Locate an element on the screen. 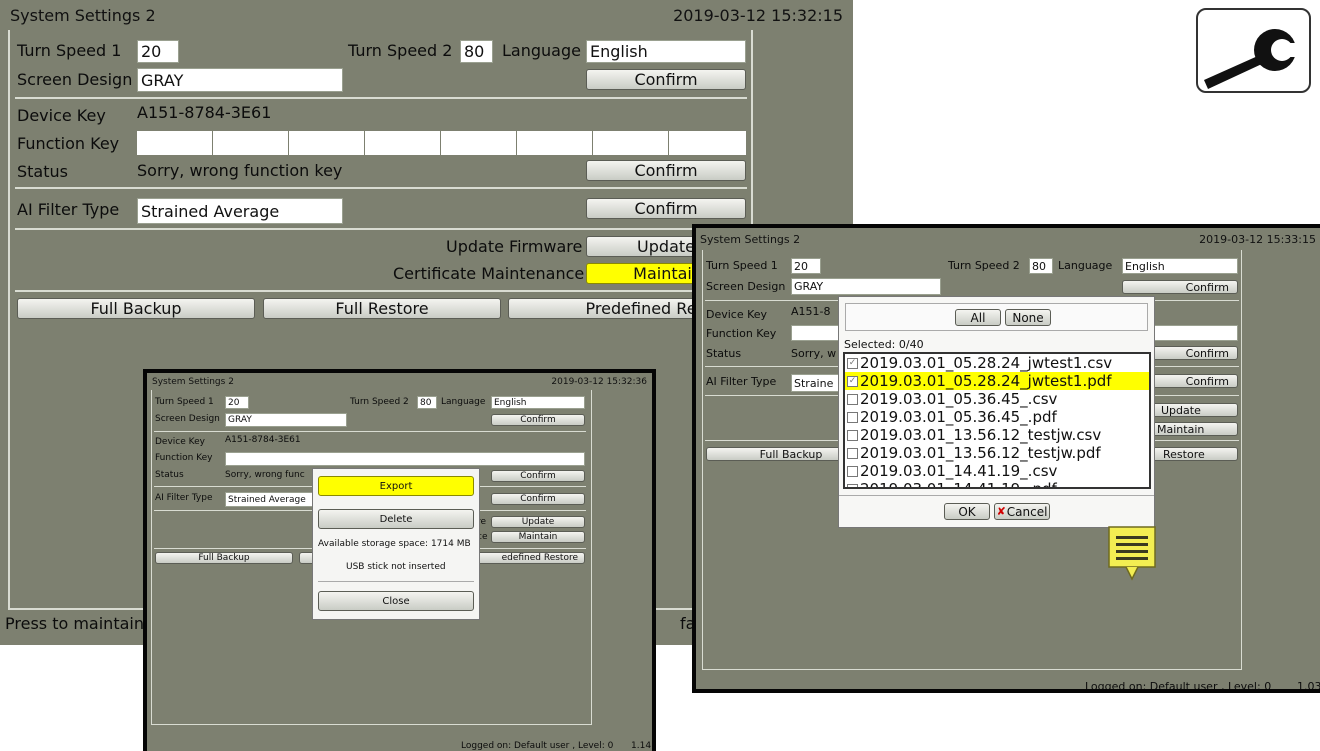  ai-filter-field: Strained Average is located at coordinates (240, 211).